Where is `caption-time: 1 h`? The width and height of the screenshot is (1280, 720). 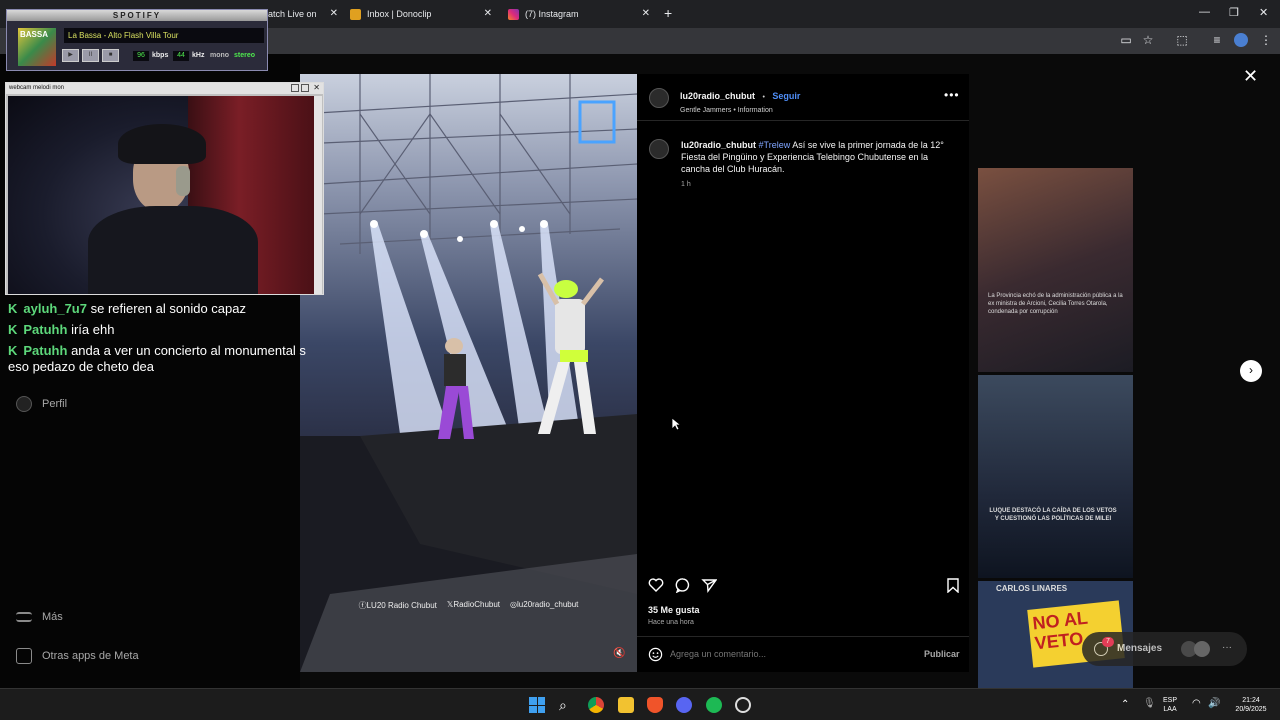
caption-time: 1 h is located at coordinates (686, 184).